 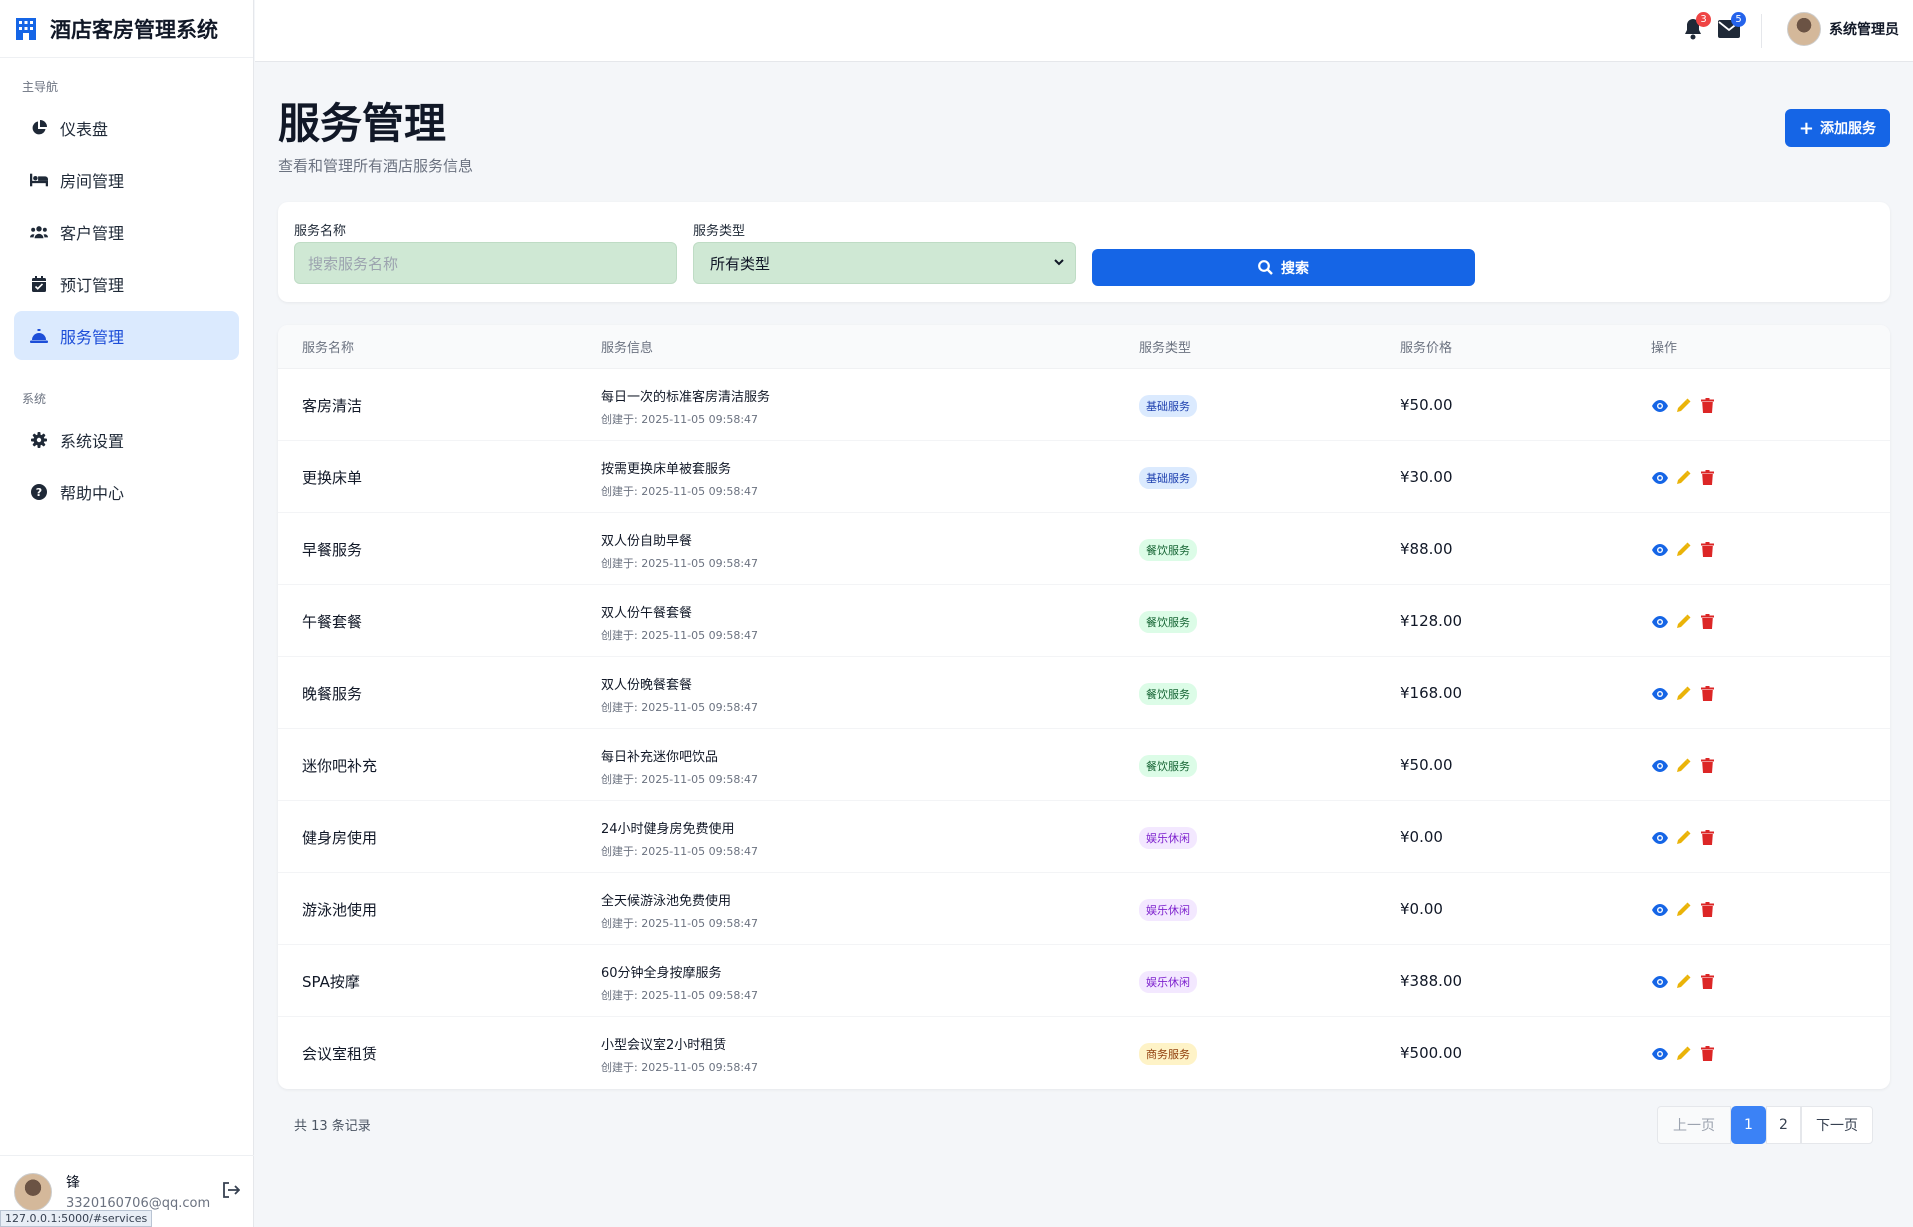 I want to click on sidebar-item-label: 客户管理, so click(x=92, y=233).